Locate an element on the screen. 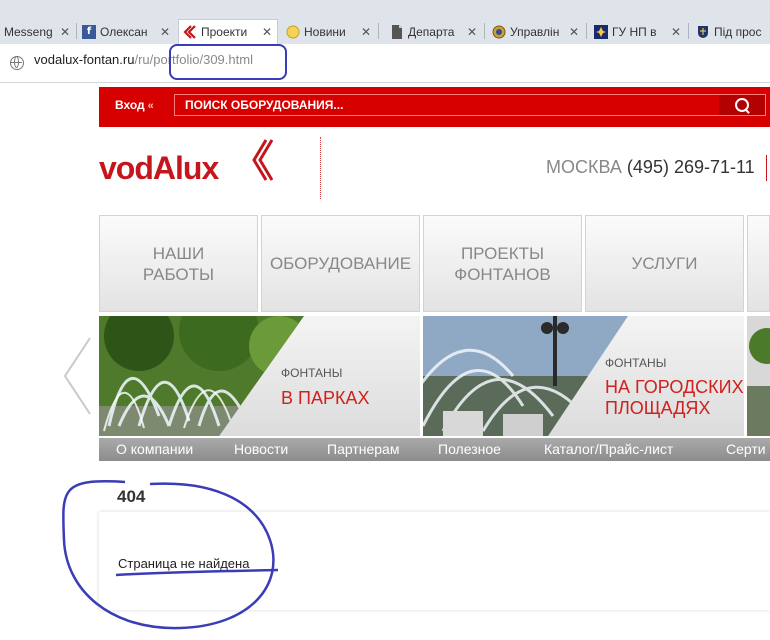 Image resolution: width=770 pixels, height=640 pixels. subnav-useful: Полезное is located at coordinates (469, 449).